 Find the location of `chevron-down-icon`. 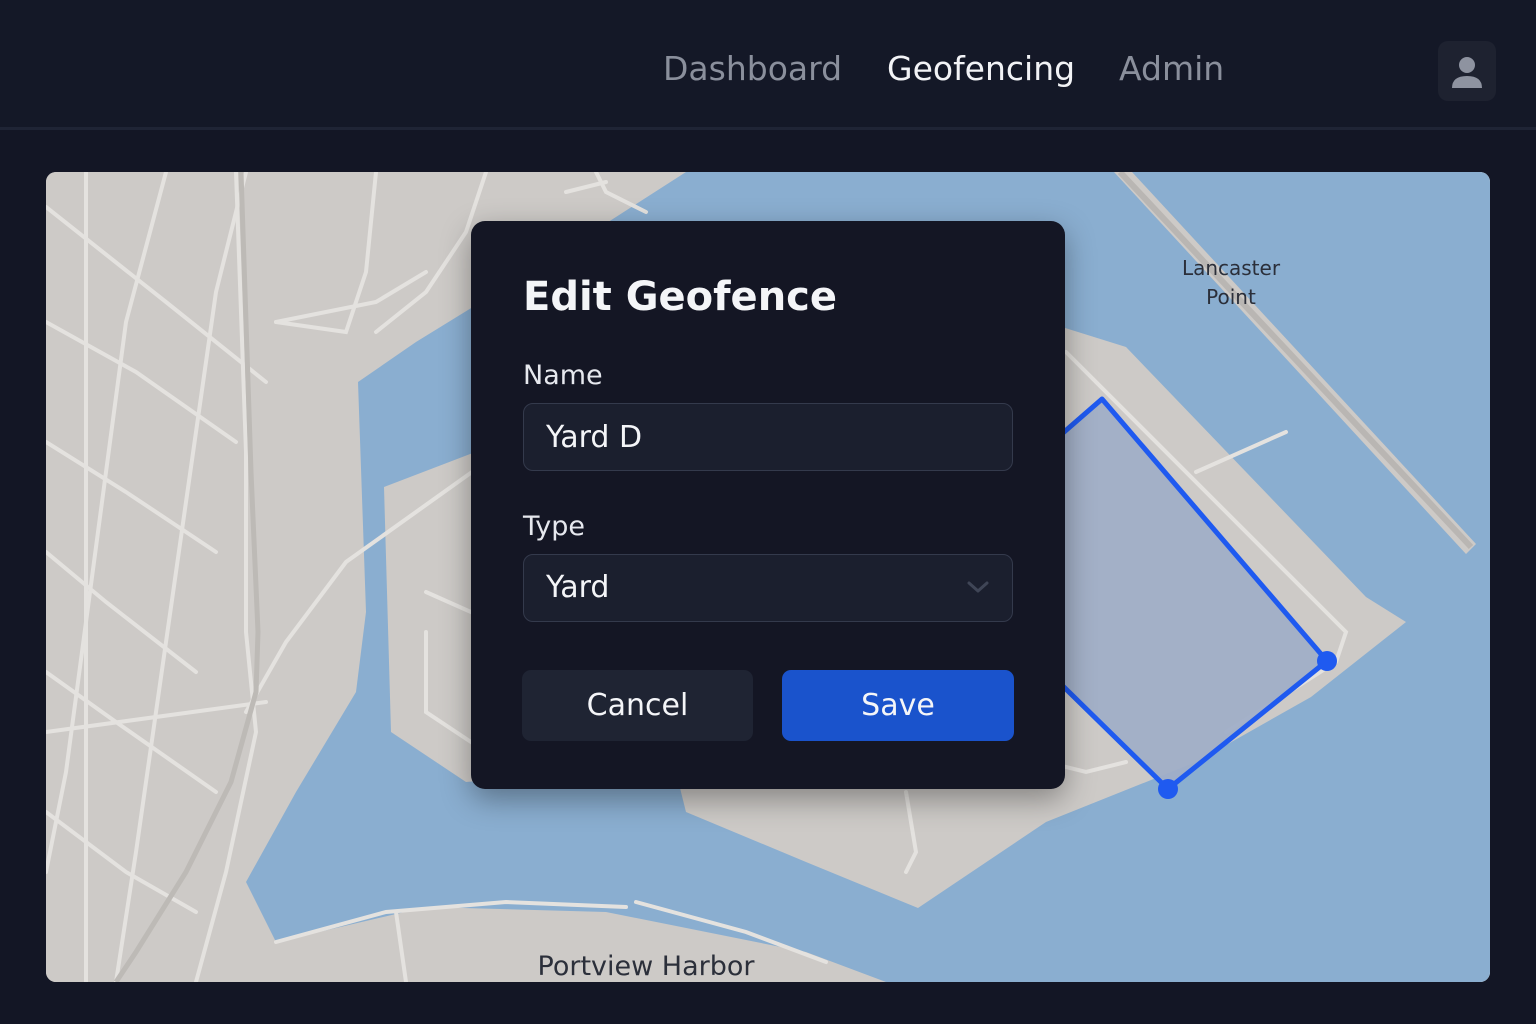

chevron-down-icon is located at coordinates (978, 587).